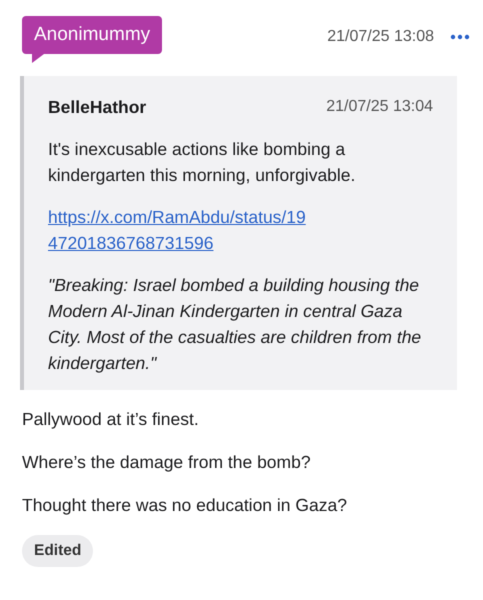 The height and width of the screenshot is (600, 483). What do you see at coordinates (92, 35) in the screenshot?
I see `author-name-tag: Anonimummy` at bounding box center [92, 35].